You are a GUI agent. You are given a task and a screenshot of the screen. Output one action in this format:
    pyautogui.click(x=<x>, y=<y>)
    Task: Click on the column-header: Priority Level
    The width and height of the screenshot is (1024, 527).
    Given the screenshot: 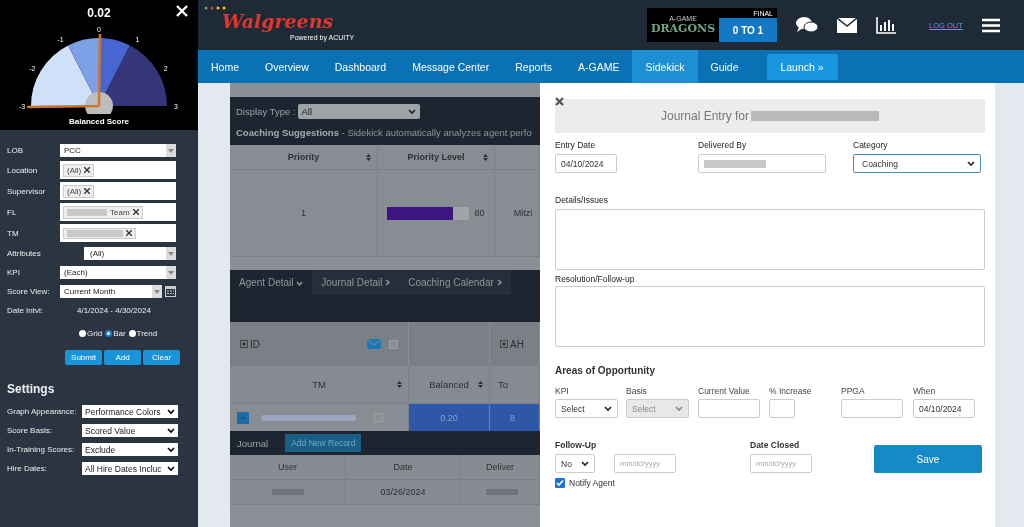 What is the action you would take?
    pyautogui.click(x=436, y=157)
    